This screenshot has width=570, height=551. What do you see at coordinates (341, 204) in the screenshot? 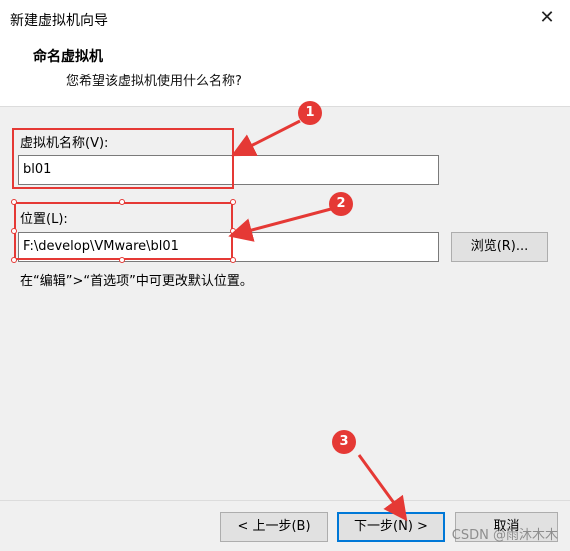
I see `annotation-badge-2: 2` at bounding box center [341, 204].